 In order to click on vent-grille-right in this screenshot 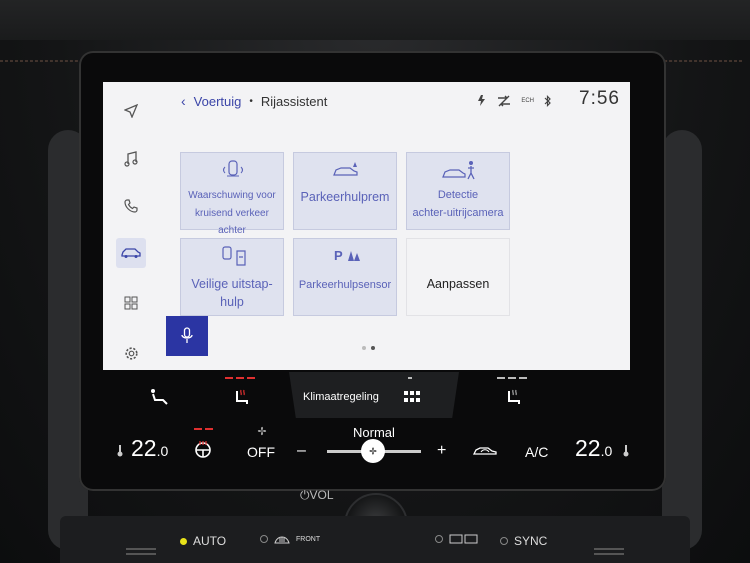, I will do `click(609, 553)`.